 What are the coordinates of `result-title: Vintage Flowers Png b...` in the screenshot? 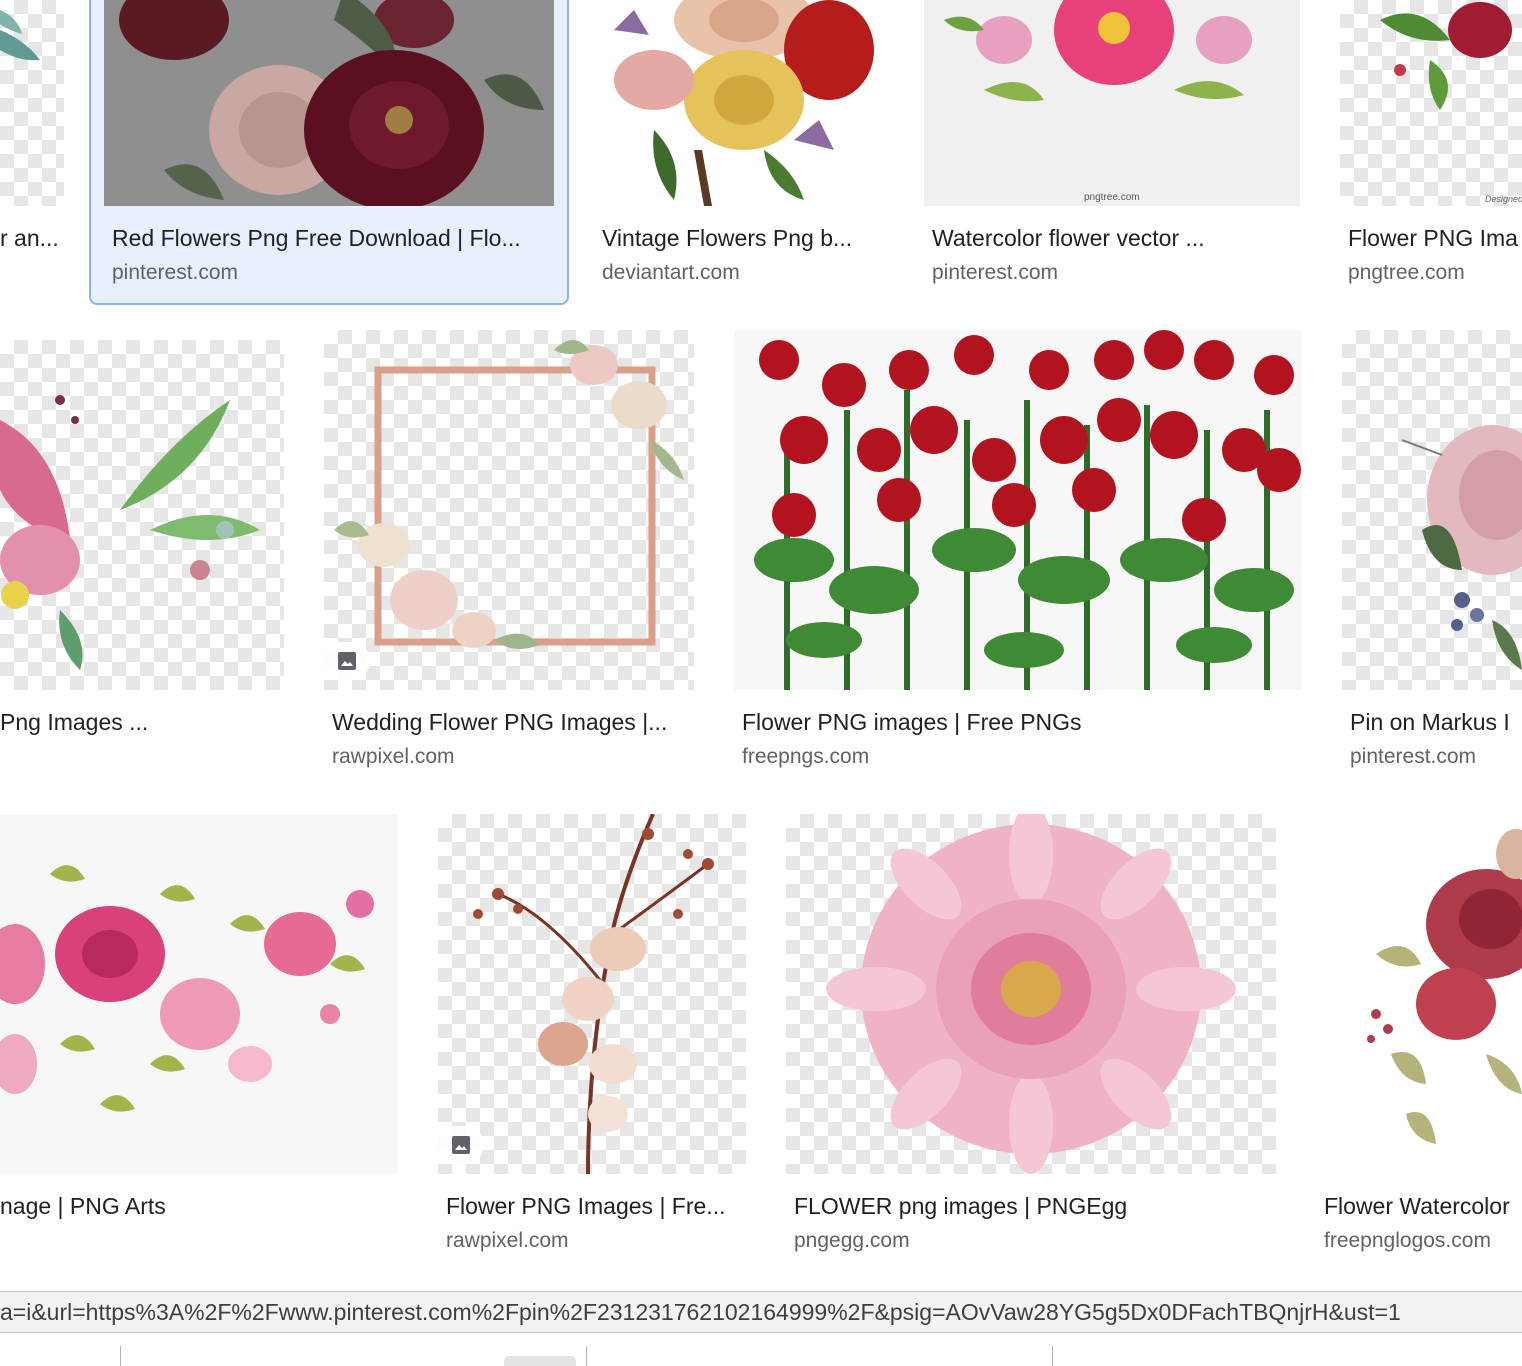 It's located at (737, 238).